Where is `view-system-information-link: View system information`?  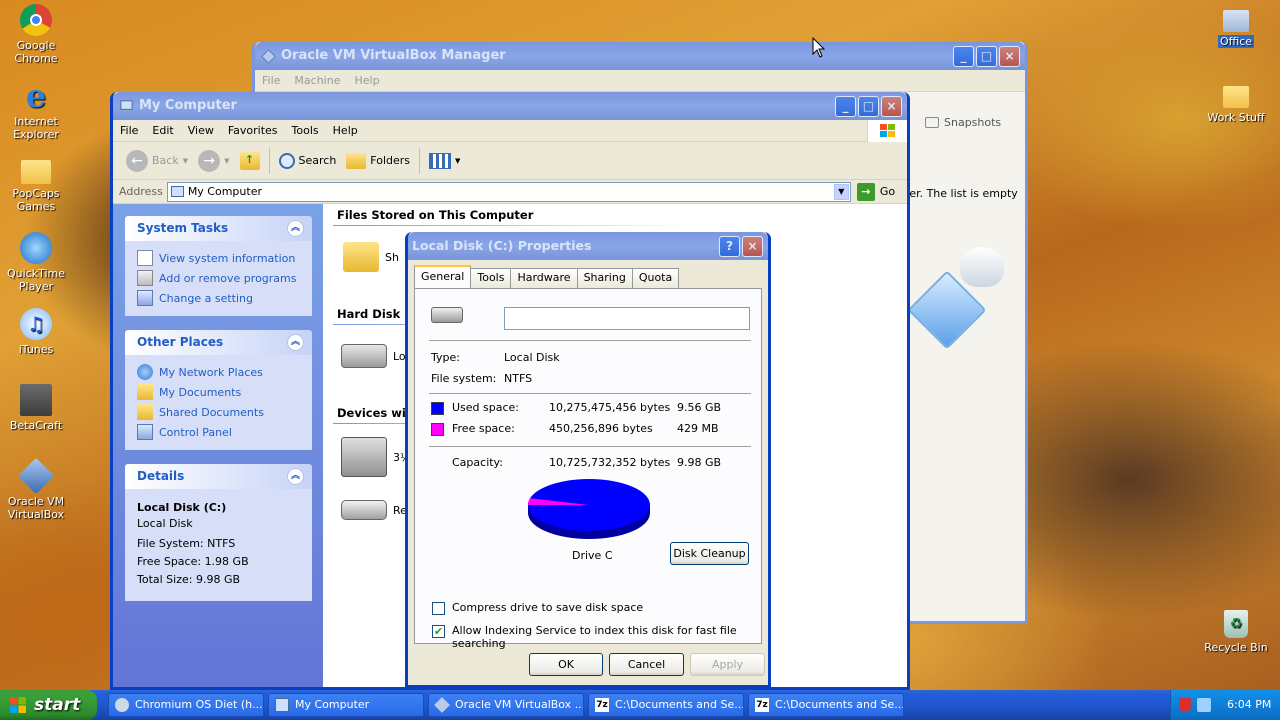
view-system-information-link: View system information is located at coordinates (219, 258).